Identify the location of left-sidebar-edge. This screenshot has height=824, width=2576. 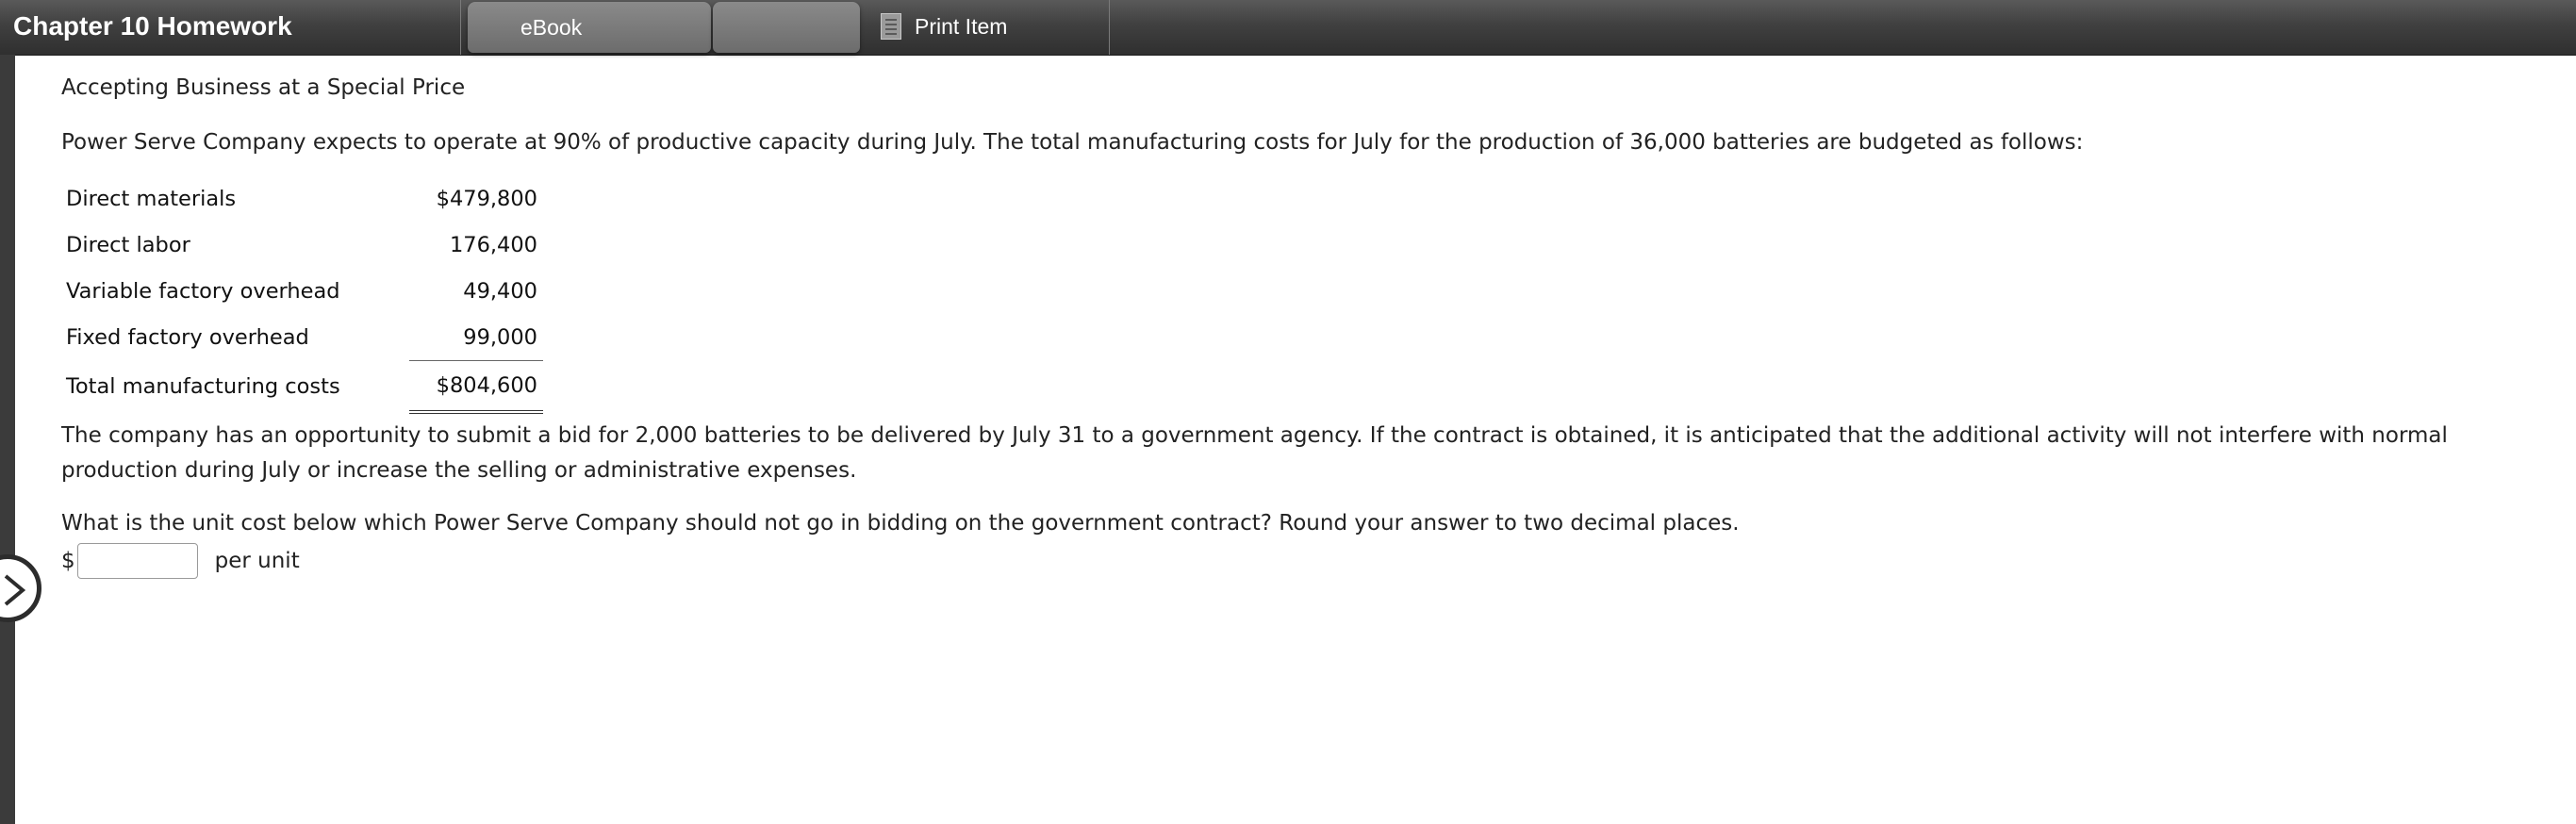
(7, 440).